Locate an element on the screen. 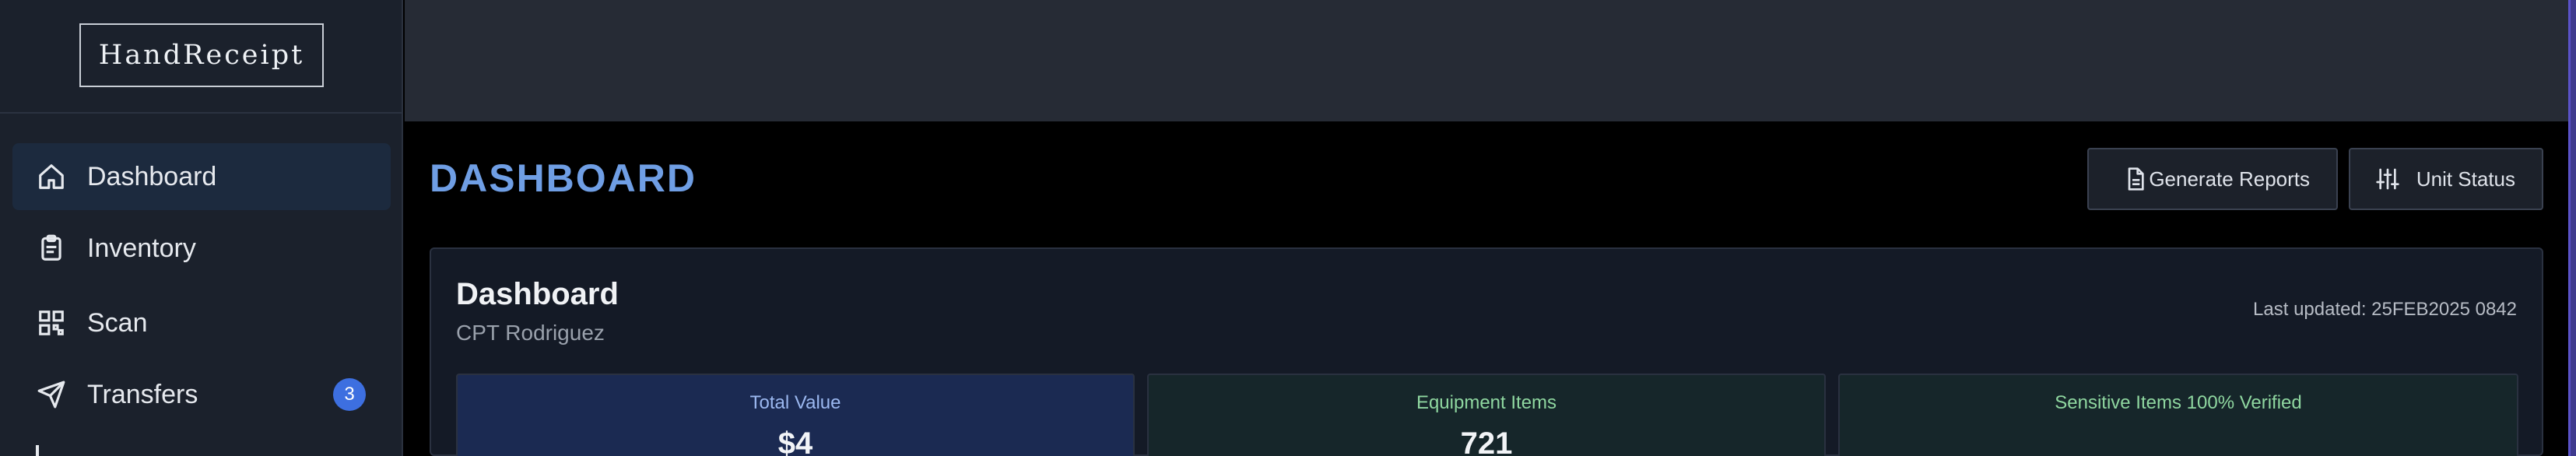 This screenshot has height=456, width=2576. sidebar-item-label: Inventory is located at coordinates (142, 248).